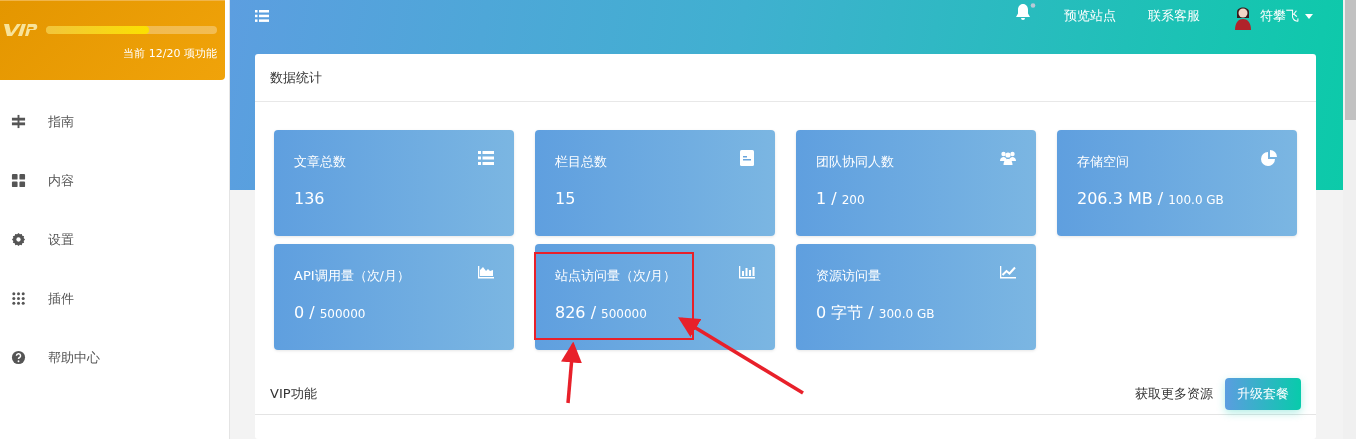 The height and width of the screenshot is (439, 1356). What do you see at coordinates (601, 312) in the screenshot?
I see `stat-value: 826 / 500000` at bounding box center [601, 312].